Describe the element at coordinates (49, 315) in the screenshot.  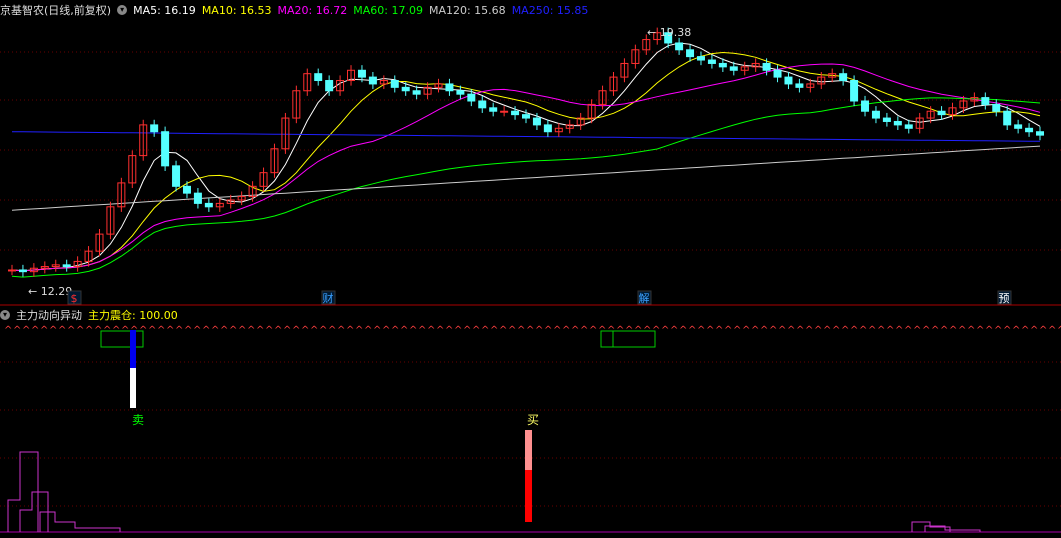
I see `indicator-title: 主力动向异动` at that location.